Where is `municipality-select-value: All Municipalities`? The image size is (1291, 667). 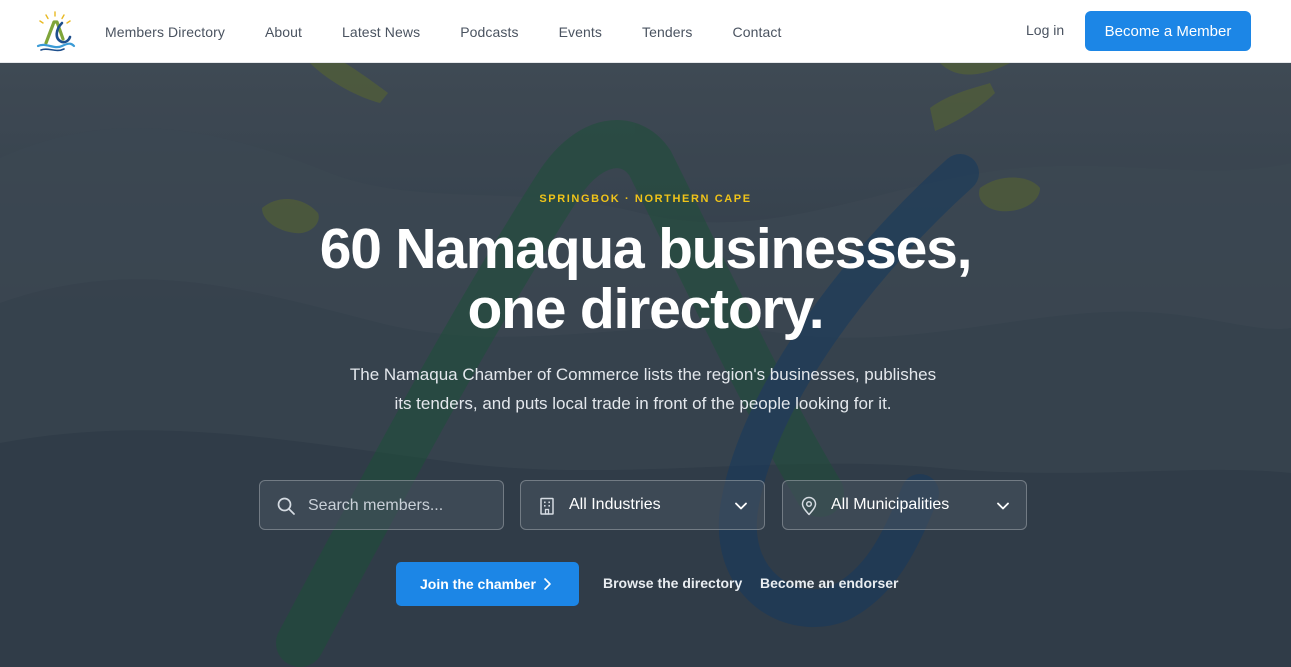 municipality-select-value: All Municipalities is located at coordinates (890, 504).